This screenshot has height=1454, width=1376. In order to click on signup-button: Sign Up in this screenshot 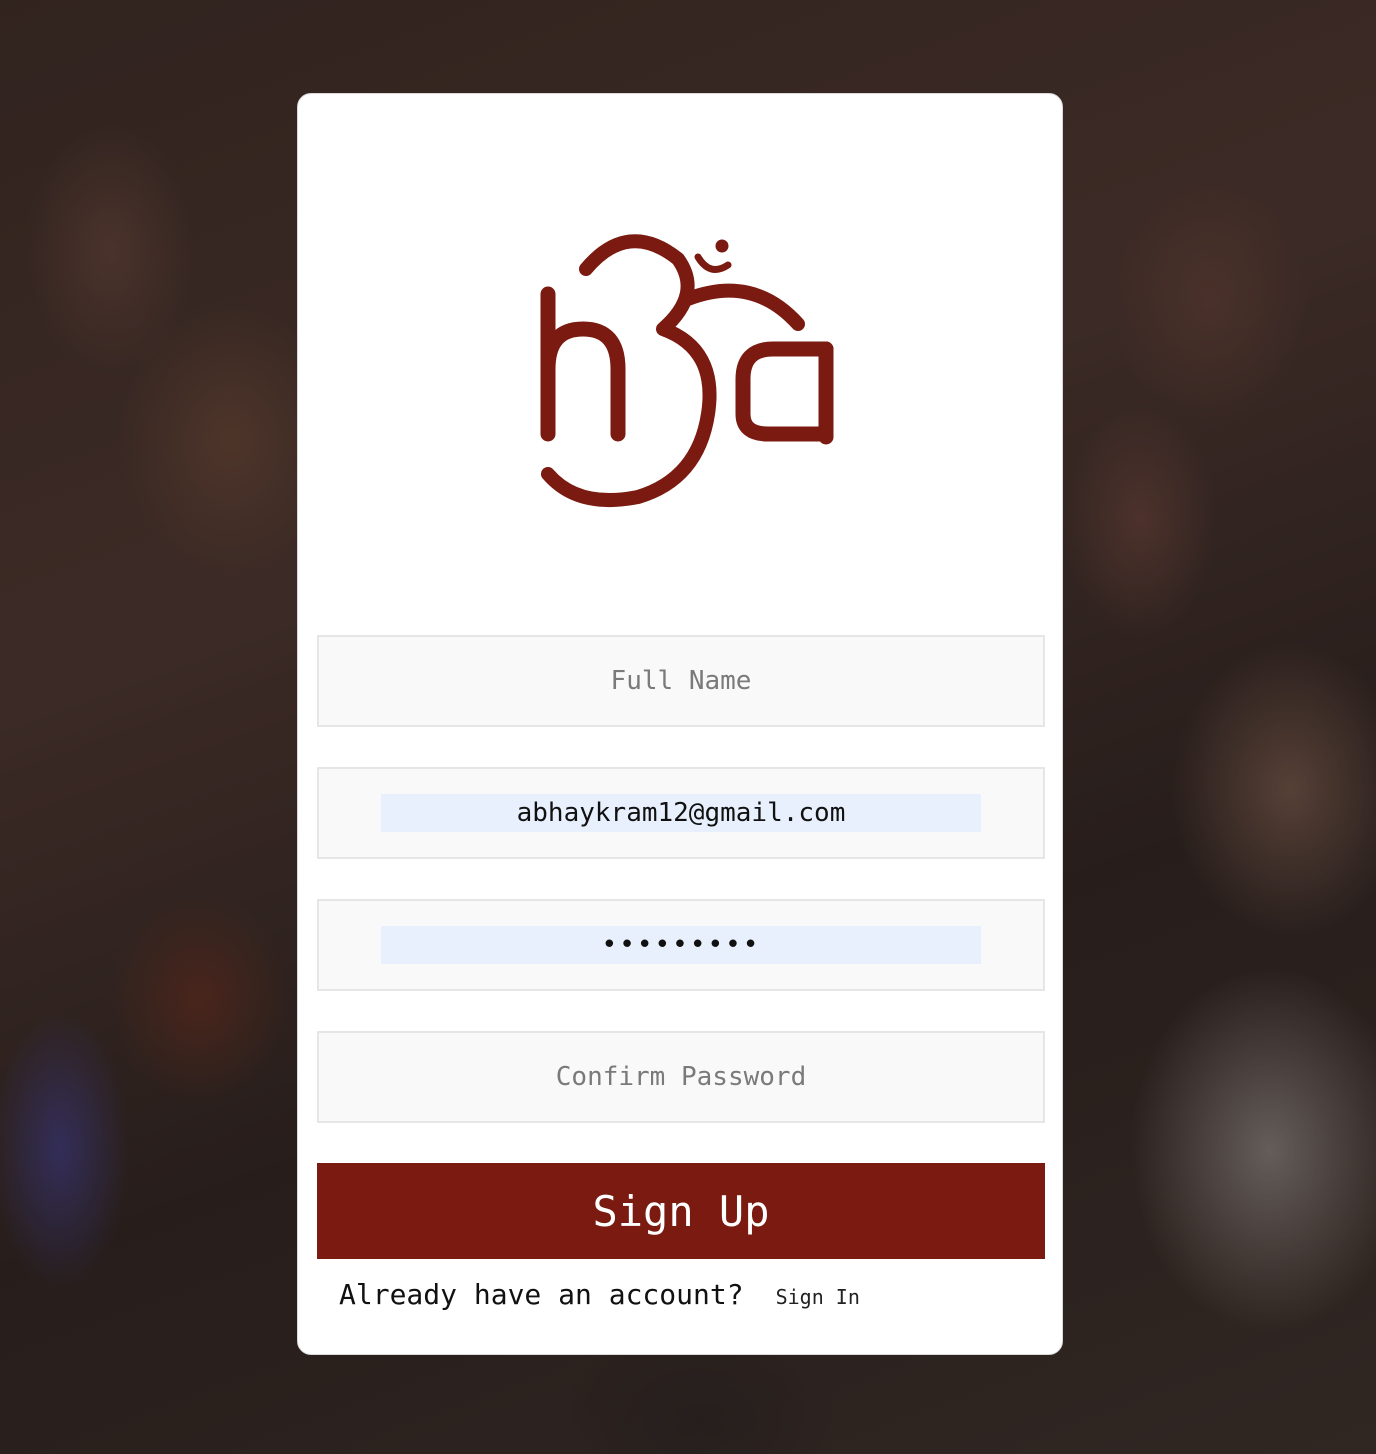, I will do `click(681, 1211)`.